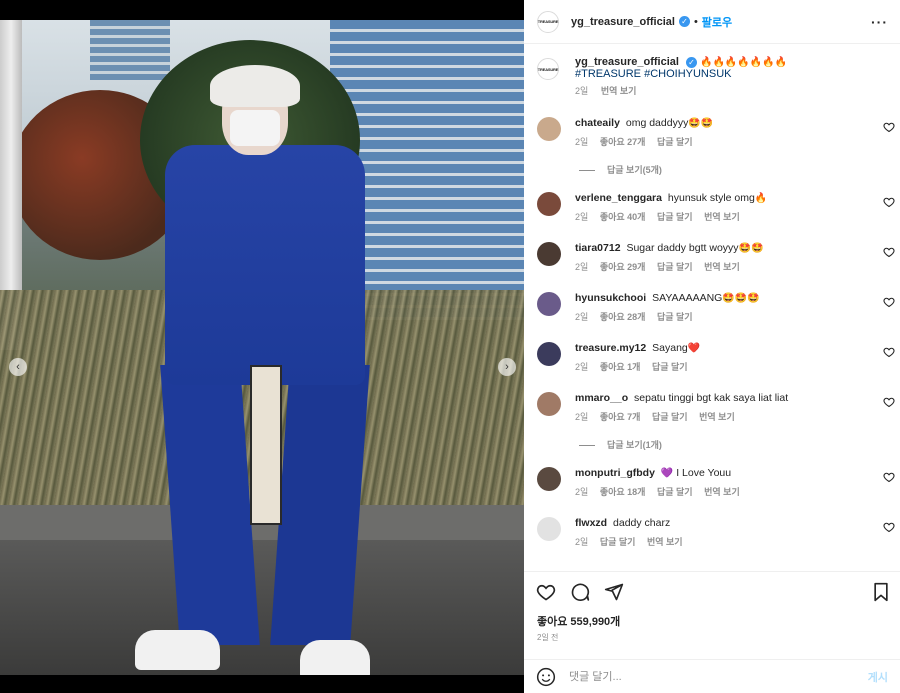 This screenshot has height=693, width=900. Describe the element at coordinates (879, 22) in the screenshot. I see `more-options-icon: ···` at that location.